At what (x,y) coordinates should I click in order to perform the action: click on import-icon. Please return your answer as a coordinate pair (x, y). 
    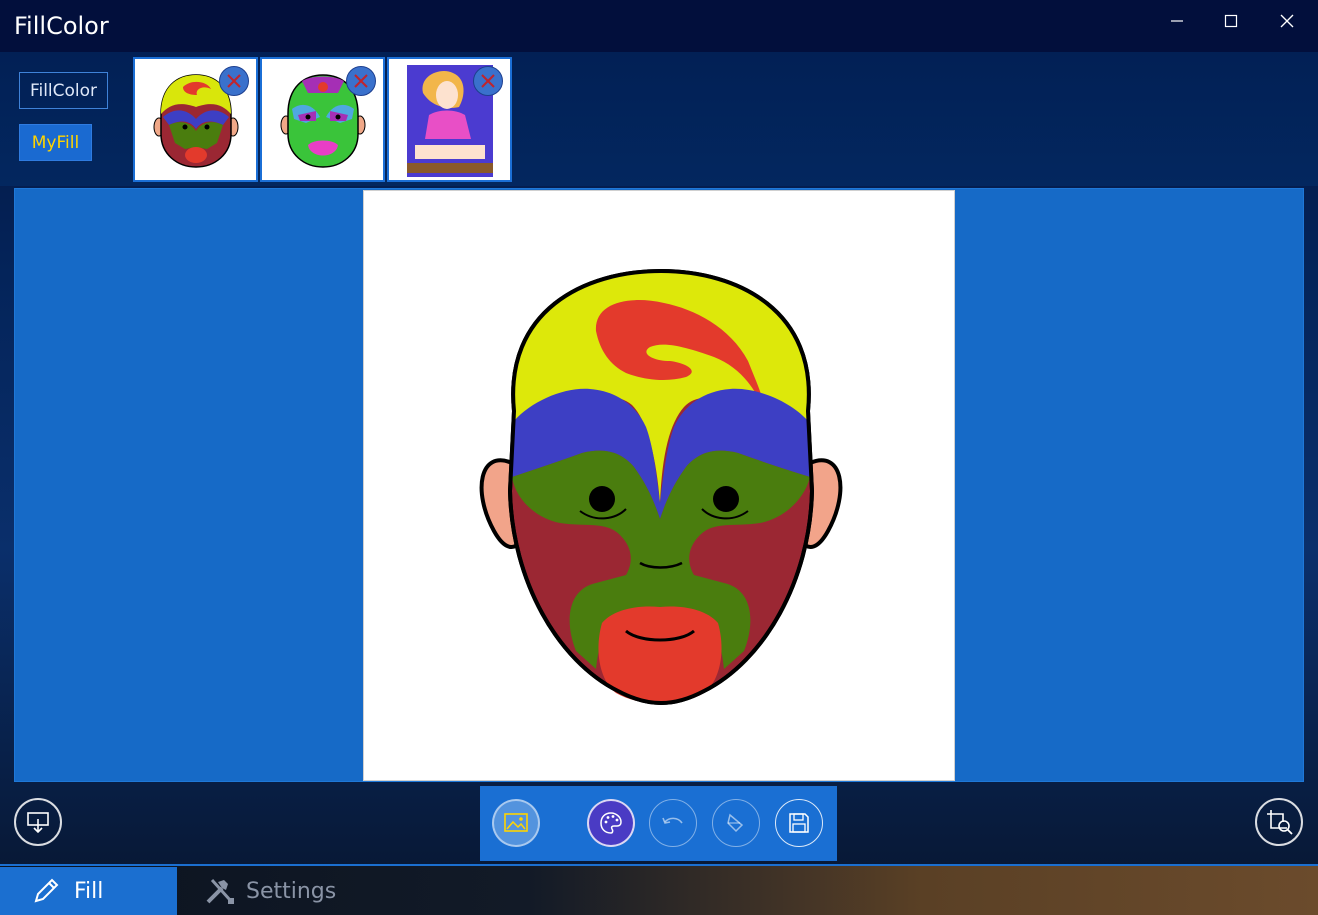
    Looking at the image, I should click on (38, 823).